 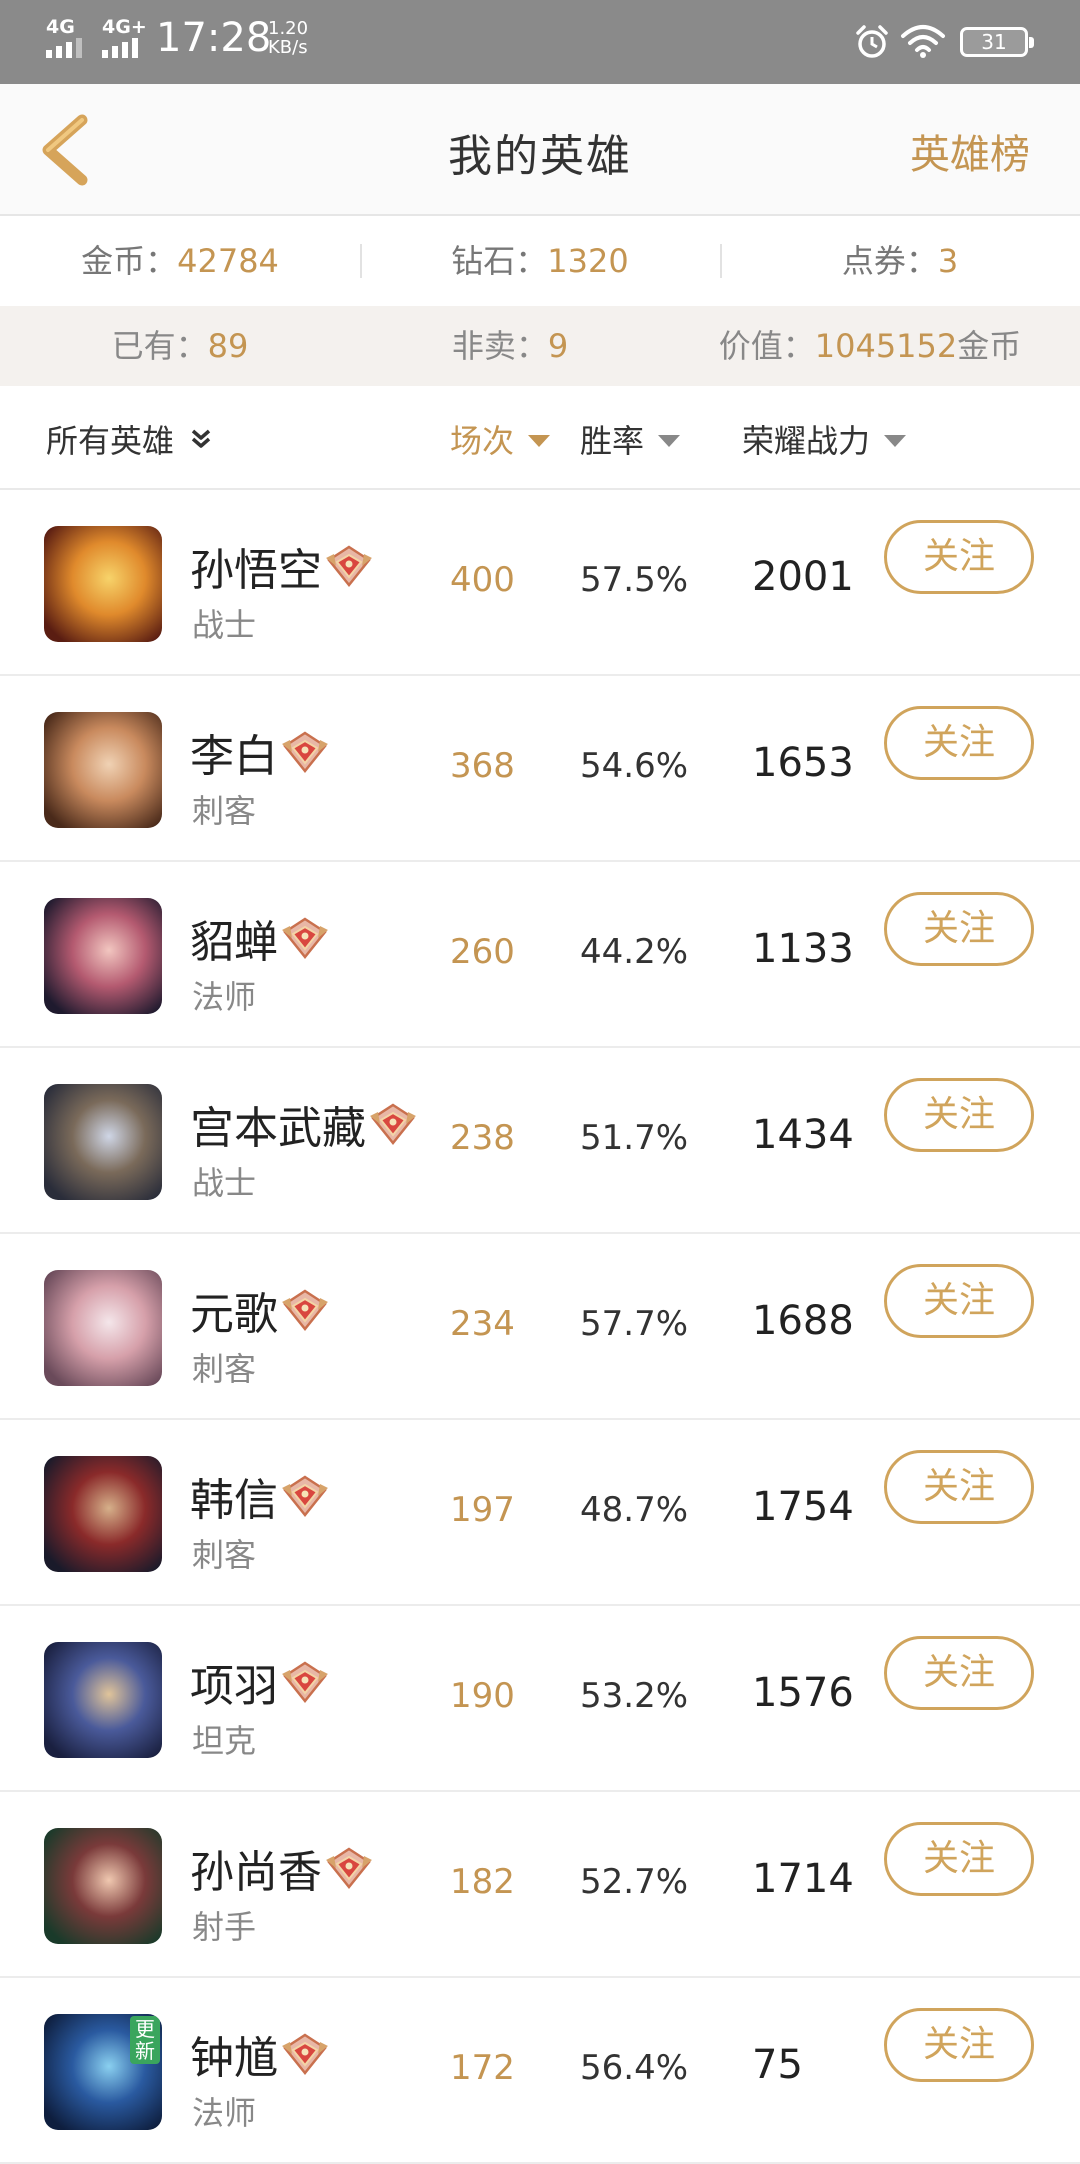 What do you see at coordinates (260, 1310) in the screenshot?
I see `hero-name-group: 元歌` at bounding box center [260, 1310].